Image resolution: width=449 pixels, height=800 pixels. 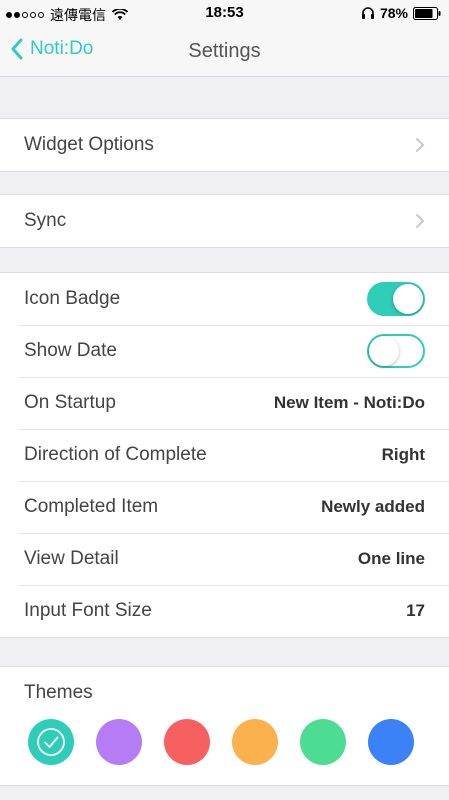 I want to click on themes-label: Themes, so click(x=58, y=692).